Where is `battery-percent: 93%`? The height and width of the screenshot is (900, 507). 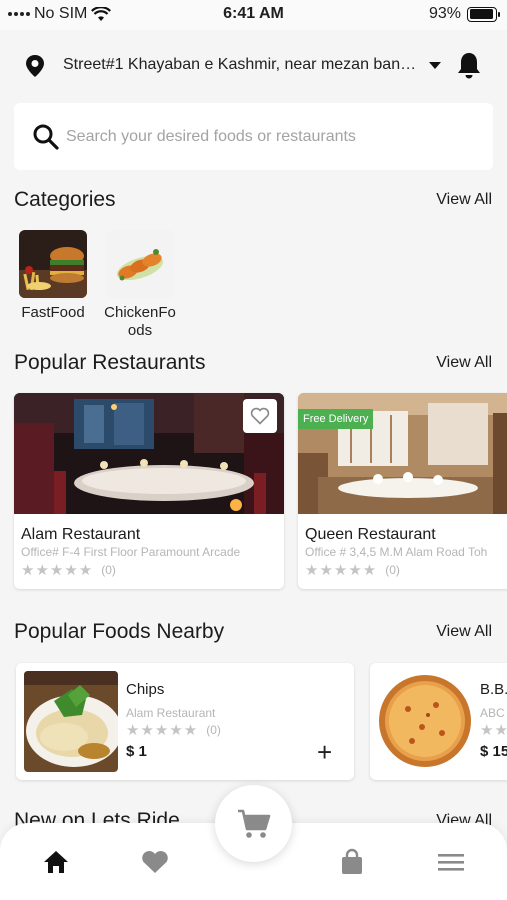 battery-percent: 93% is located at coordinates (444, 13).